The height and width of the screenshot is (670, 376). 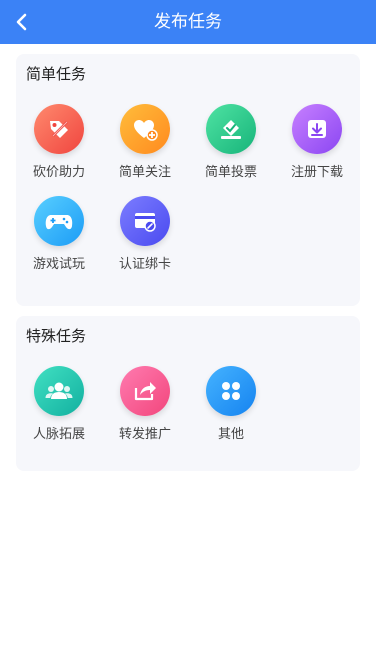 What do you see at coordinates (59, 221) in the screenshot?
I see `gamepad-icon` at bounding box center [59, 221].